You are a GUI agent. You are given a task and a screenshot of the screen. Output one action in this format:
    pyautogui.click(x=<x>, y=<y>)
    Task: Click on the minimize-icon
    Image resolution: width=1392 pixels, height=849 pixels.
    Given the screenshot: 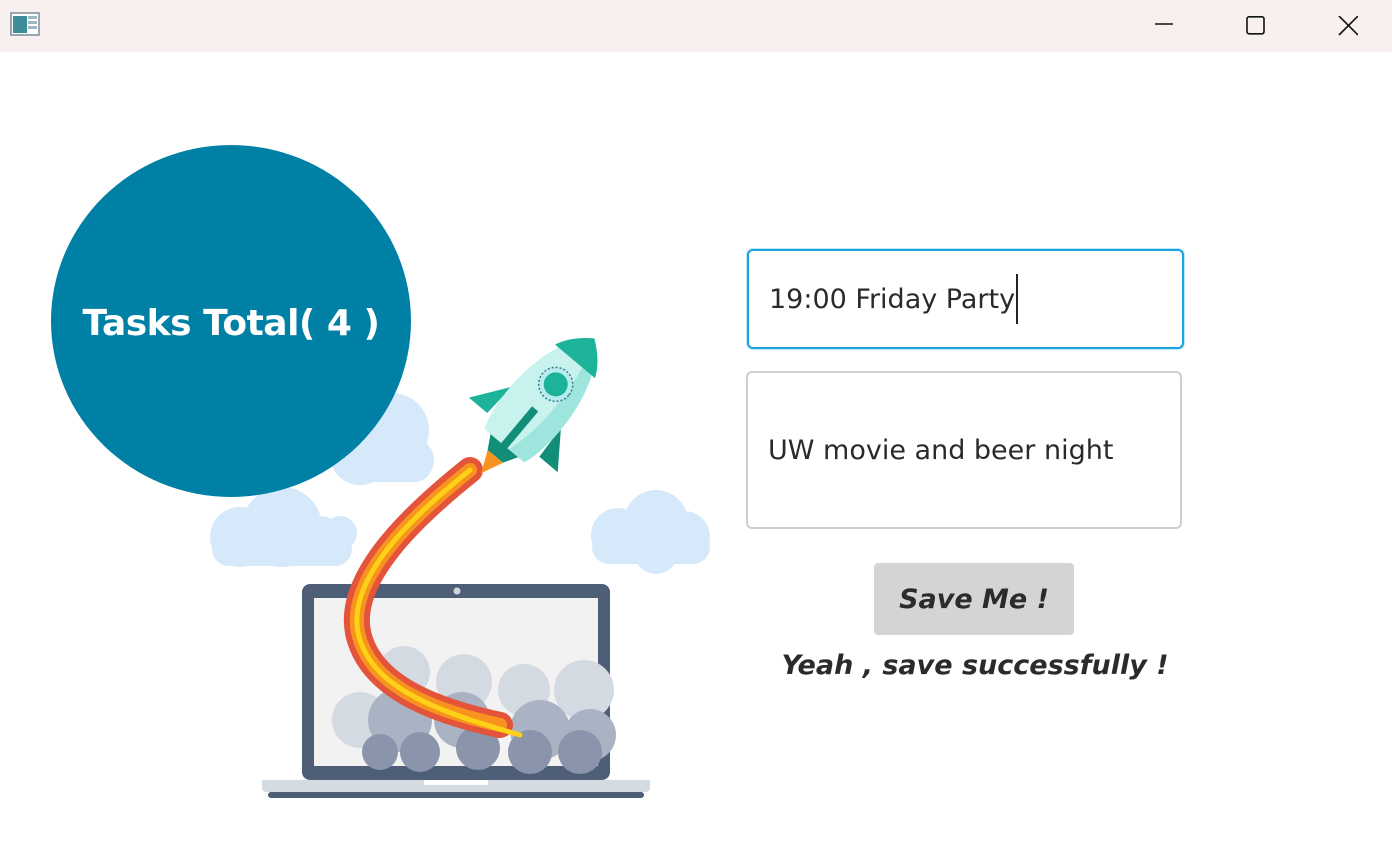 What is the action you would take?
    pyautogui.click(x=1164, y=24)
    